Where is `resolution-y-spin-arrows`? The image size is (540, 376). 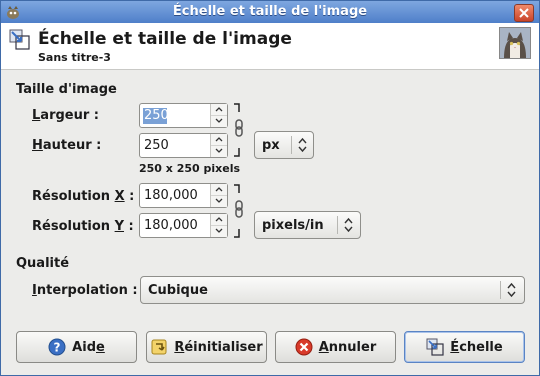 resolution-y-spin-arrows is located at coordinates (218, 225).